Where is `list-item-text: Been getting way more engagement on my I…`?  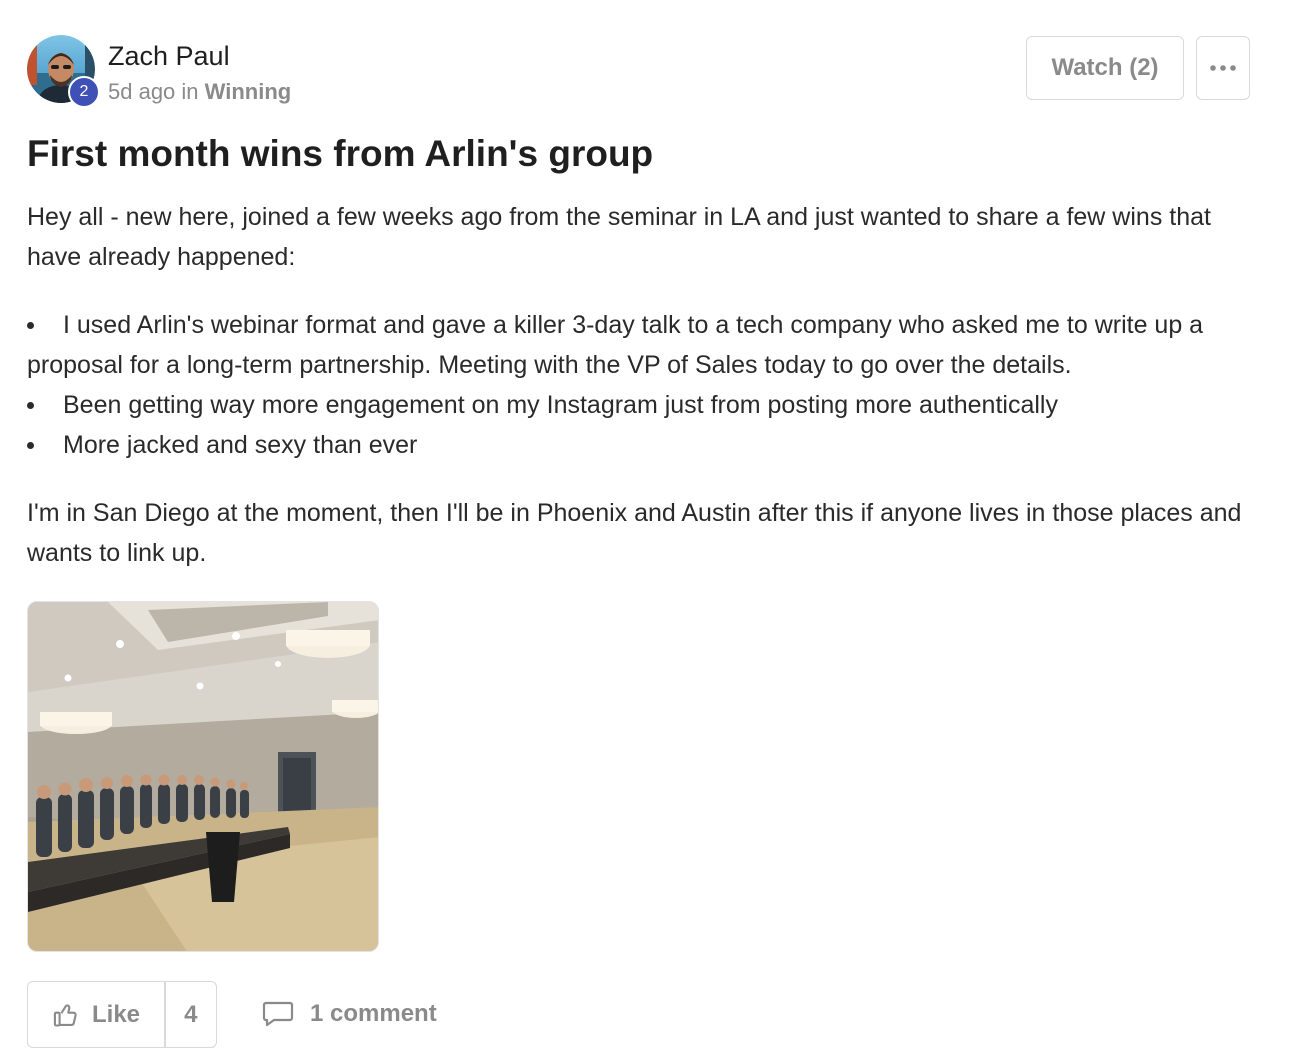 list-item-text: Been getting way more engagement on my I… is located at coordinates (560, 405).